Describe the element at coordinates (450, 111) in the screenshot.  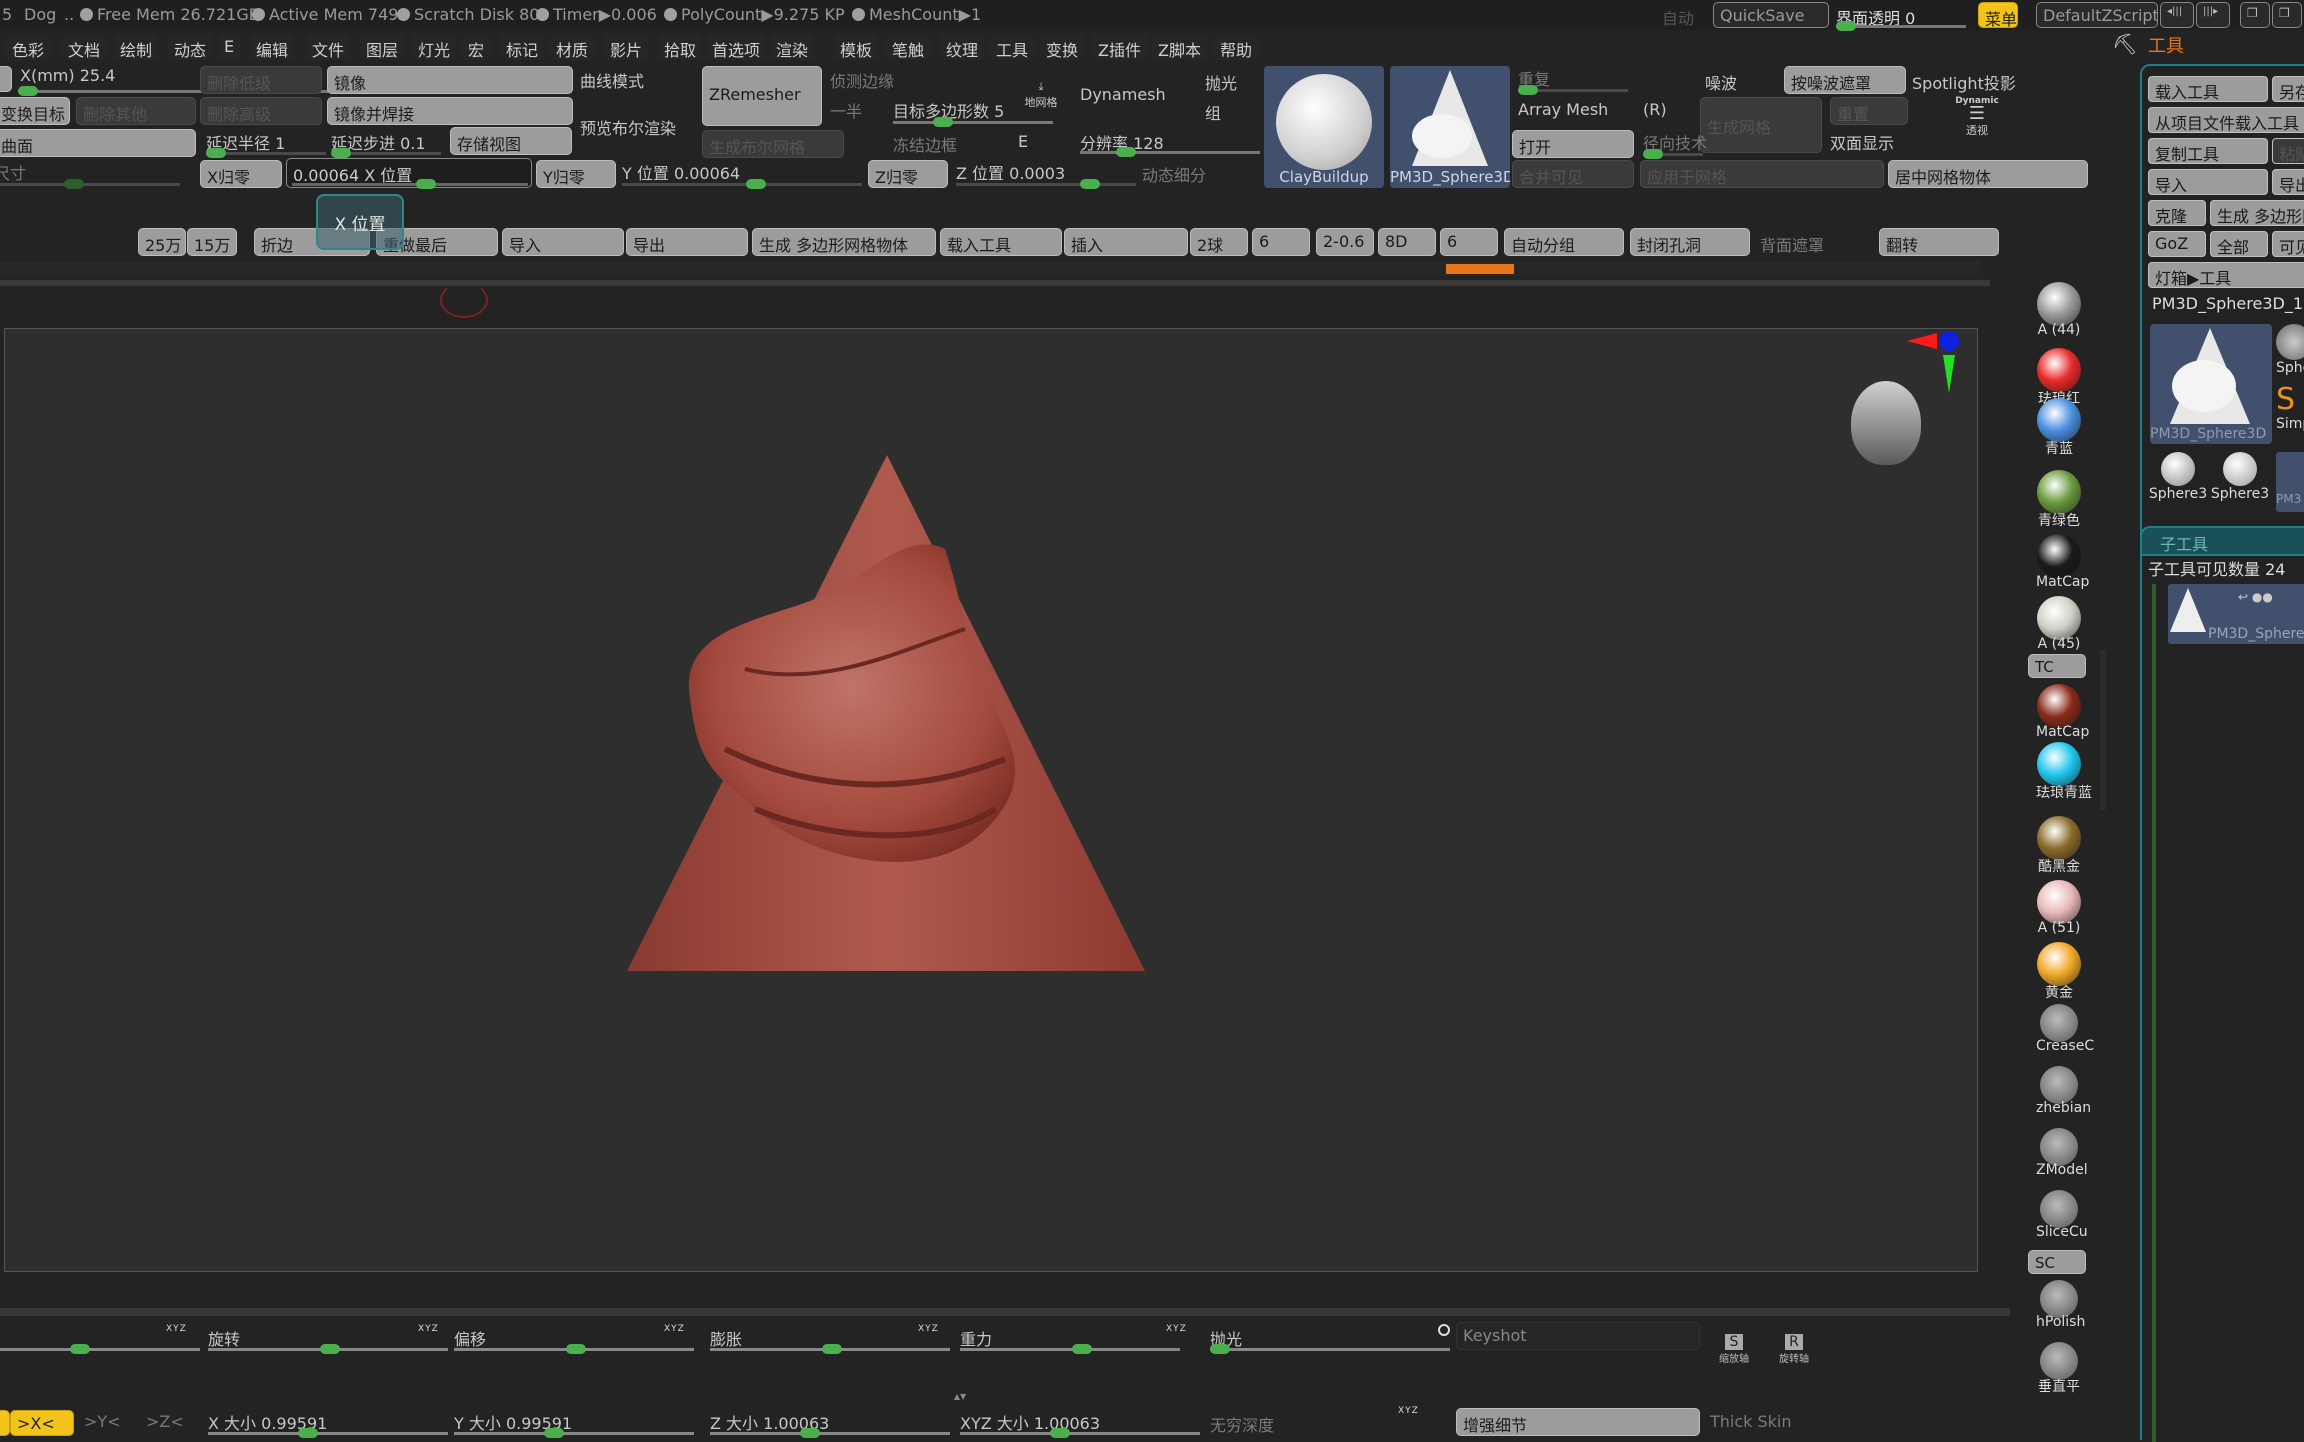
I see `mirror-weld-button: 镜像并焊接` at that location.